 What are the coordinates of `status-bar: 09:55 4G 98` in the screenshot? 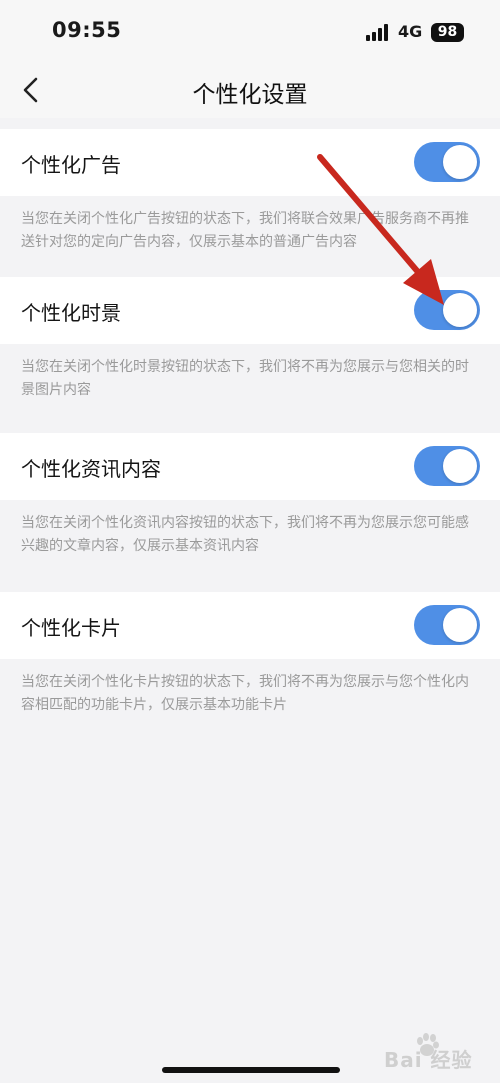 It's located at (250, 31).